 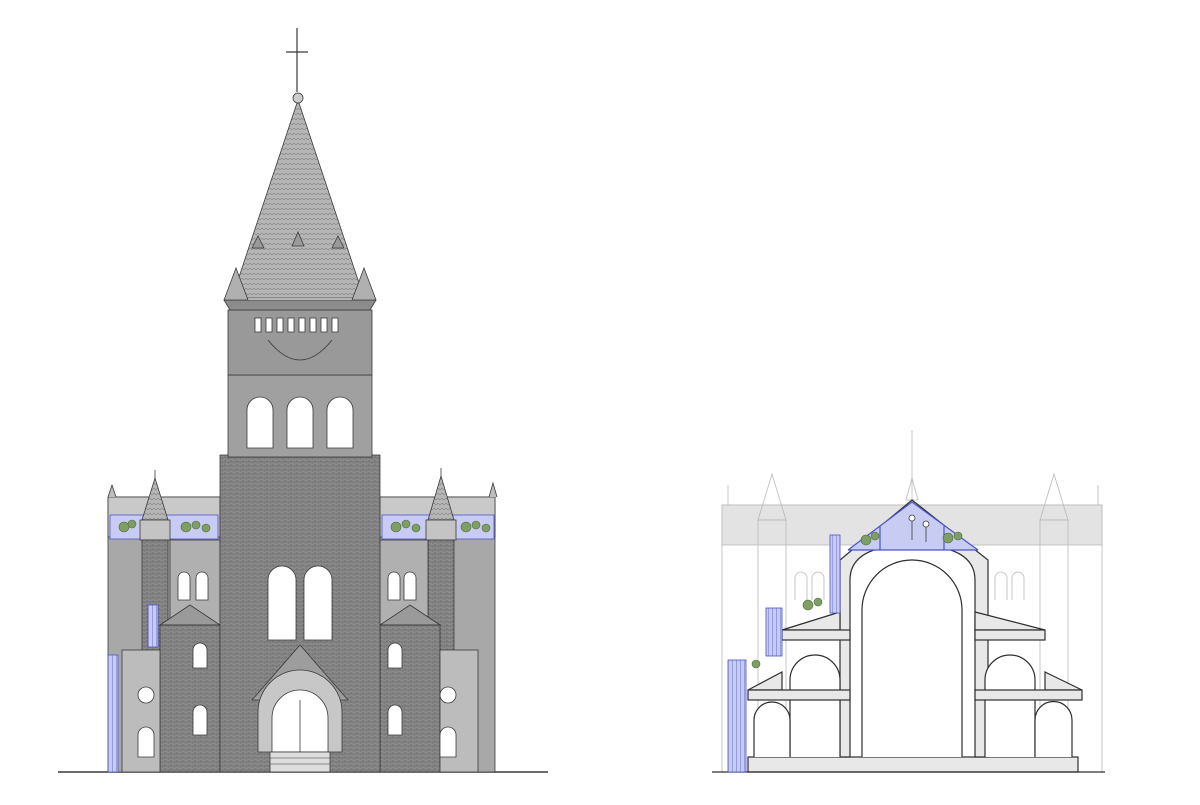 What do you see at coordinates (459, 711) in the screenshot?
I see `outer-bay-right` at bounding box center [459, 711].